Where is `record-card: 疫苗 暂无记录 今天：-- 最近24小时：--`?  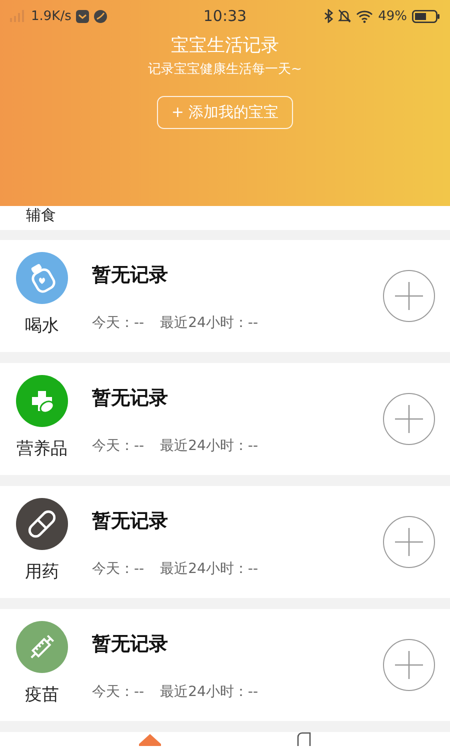 record-card: 疫苗 暂无记录 今天：-- 最近24小时：-- is located at coordinates (225, 665).